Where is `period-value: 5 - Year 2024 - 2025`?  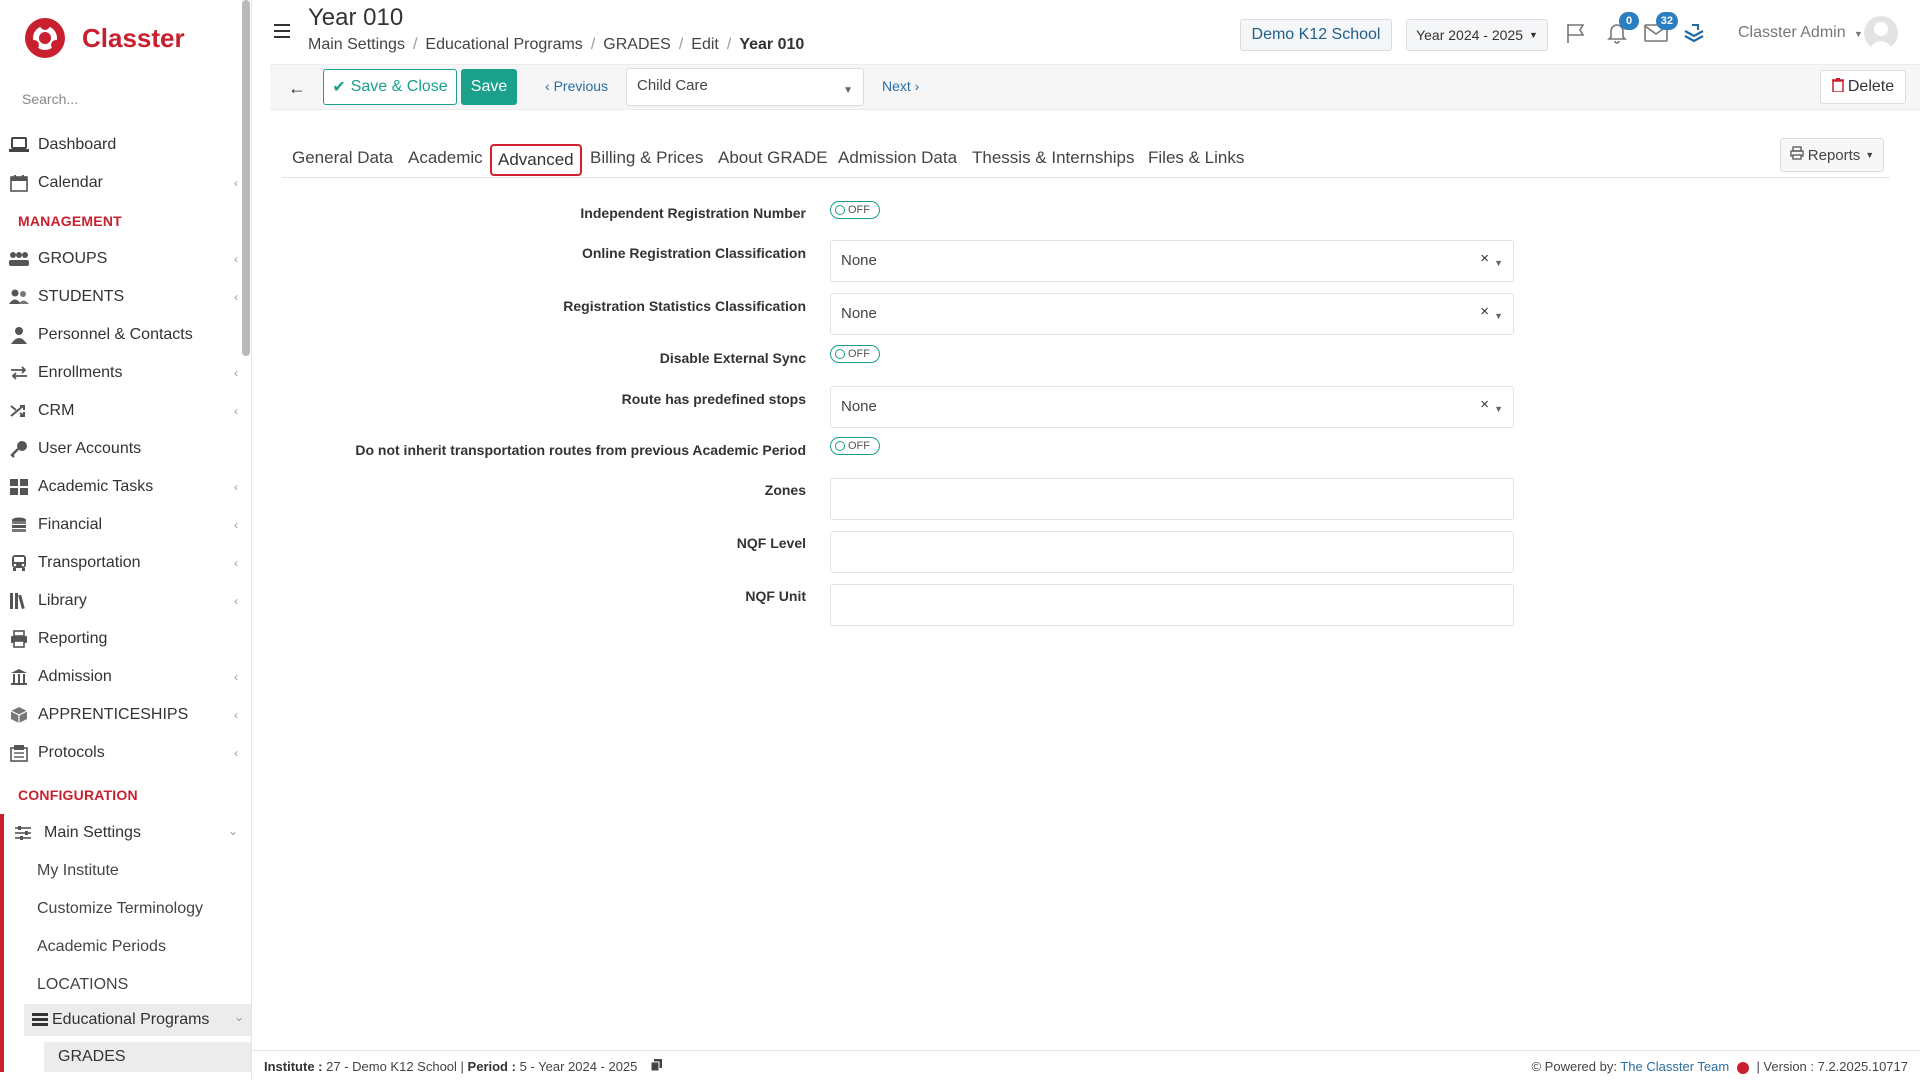 period-value: 5 - Year 2024 - 2025 is located at coordinates (578, 1066).